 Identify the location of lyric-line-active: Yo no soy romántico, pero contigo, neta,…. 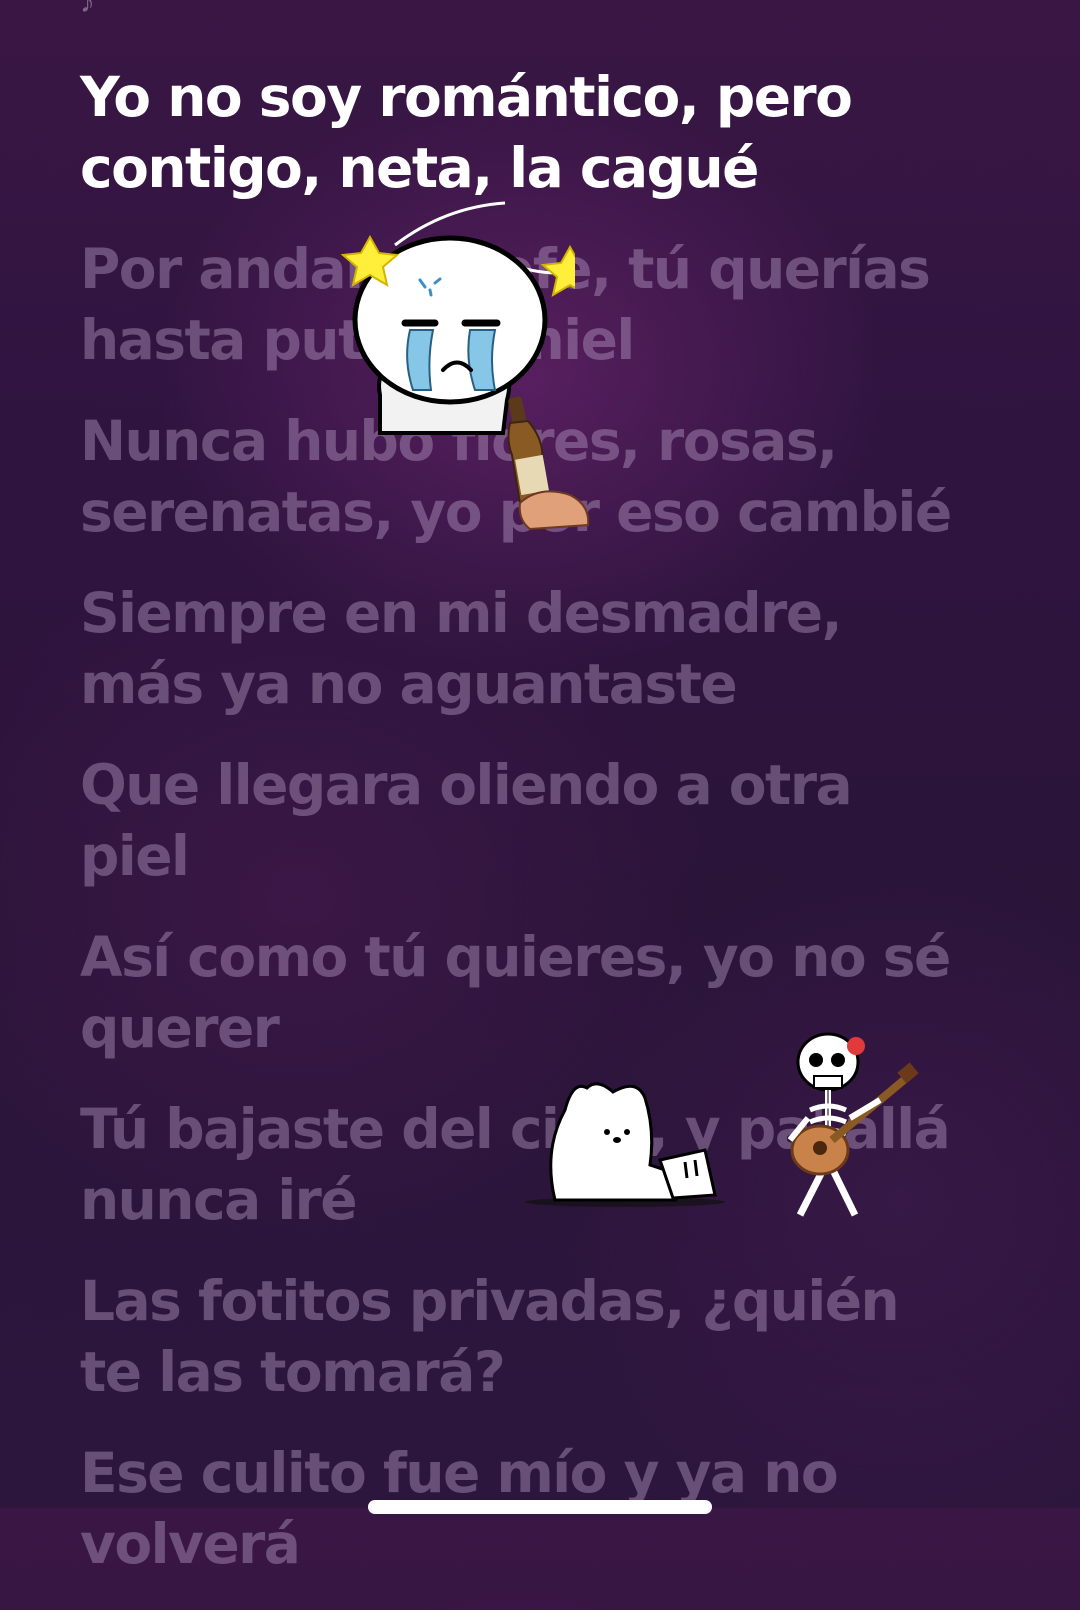
(520, 133).